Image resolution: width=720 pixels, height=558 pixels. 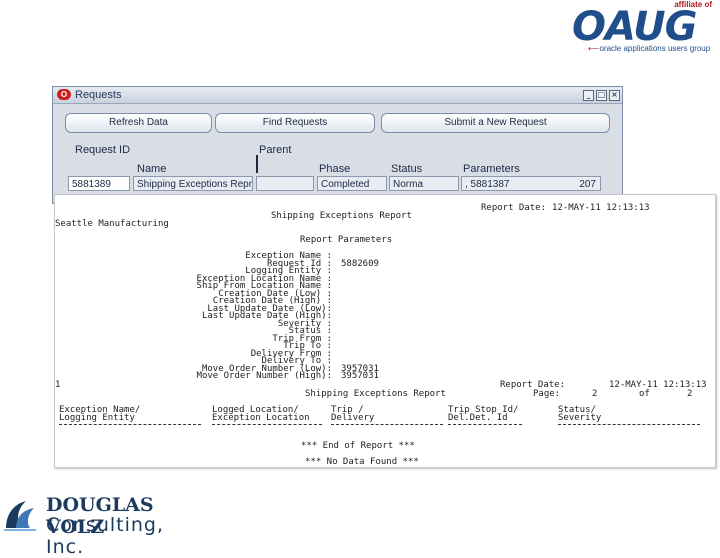 What do you see at coordinates (588, 95) in the screenshot?
I see `minimize-icon: _` at bounding box center [588, 95].